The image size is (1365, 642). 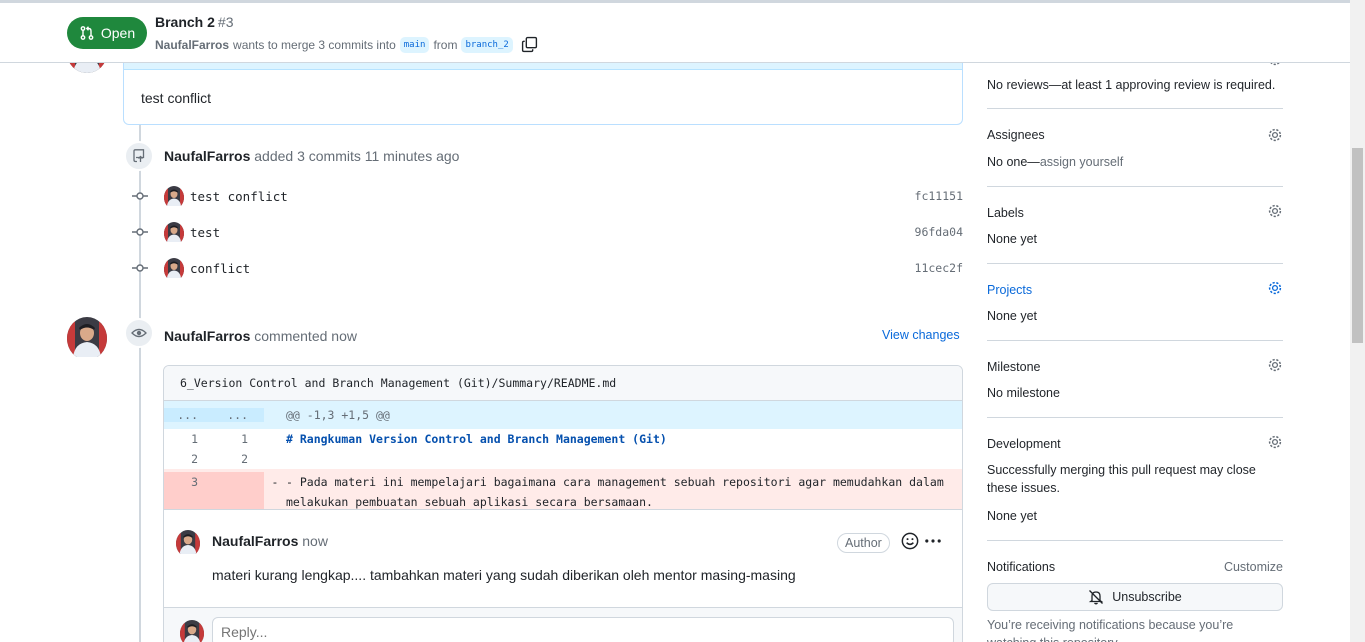 I want to click on projects-title: Projects, so click(x=1009, y=290).